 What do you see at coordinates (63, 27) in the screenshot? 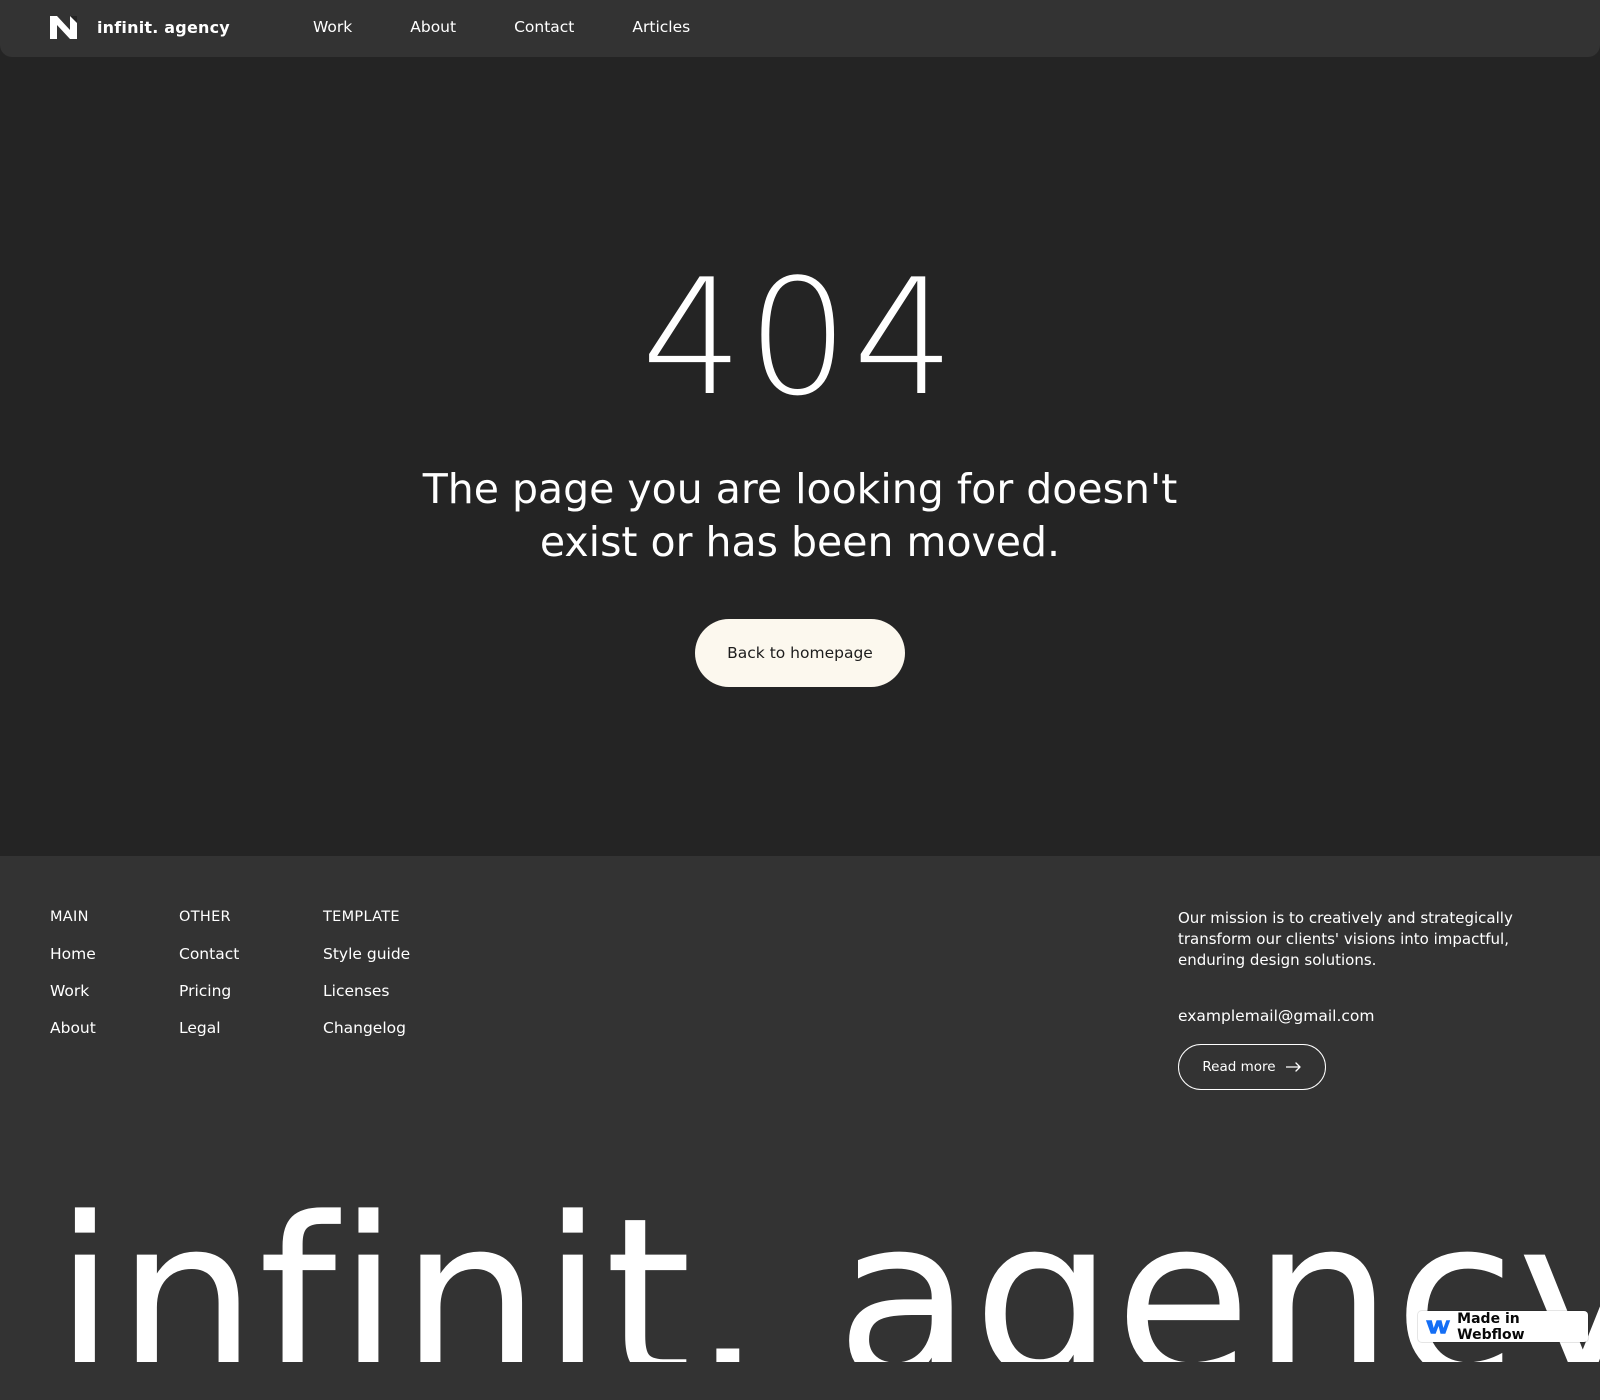
I see `logo-icon` at bounding box center [63, 27].